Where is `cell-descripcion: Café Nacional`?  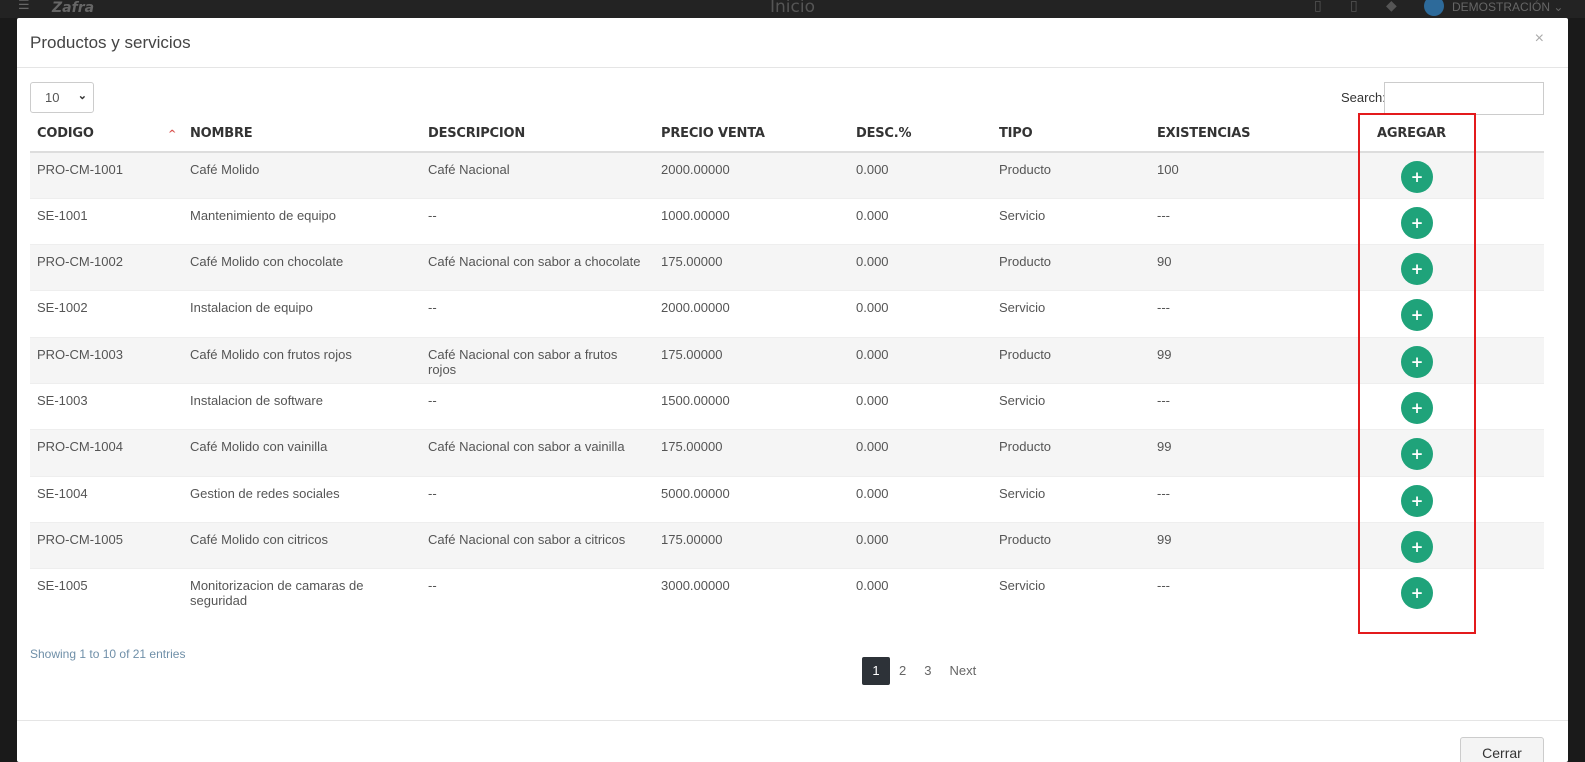 cell-descripcion: Café Nacional is located at coordinates (537, 175).